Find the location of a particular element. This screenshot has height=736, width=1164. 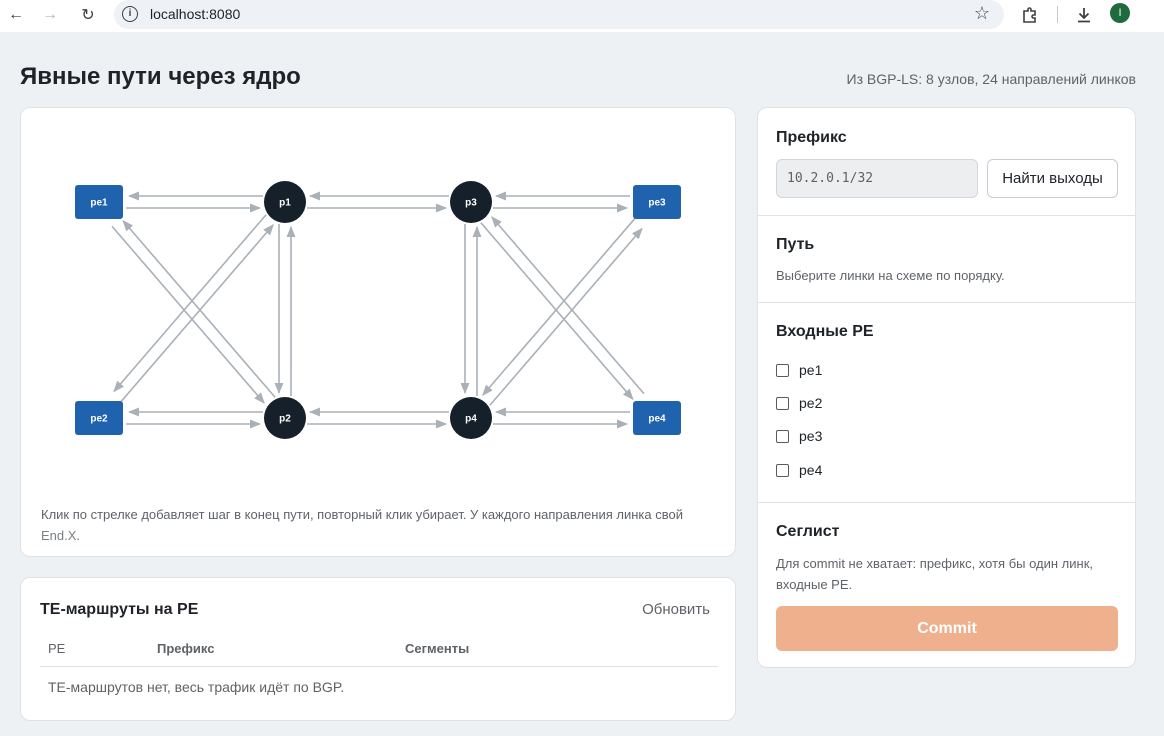

checkbox-label: pe3 is located at coordinates (811, 436).